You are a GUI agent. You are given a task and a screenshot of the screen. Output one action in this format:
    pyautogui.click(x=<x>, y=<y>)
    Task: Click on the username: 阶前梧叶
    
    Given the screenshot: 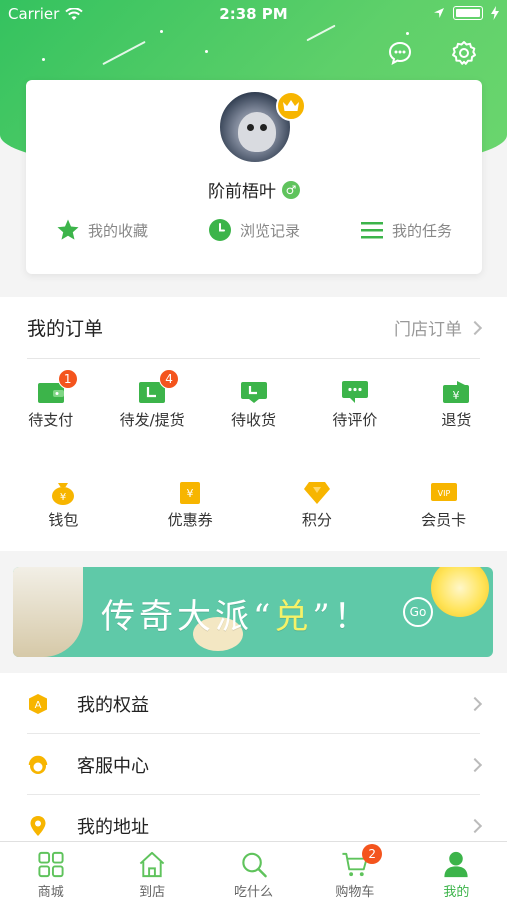 What is the action you would take?
    pyautogui.click(x=242, y=192)
    